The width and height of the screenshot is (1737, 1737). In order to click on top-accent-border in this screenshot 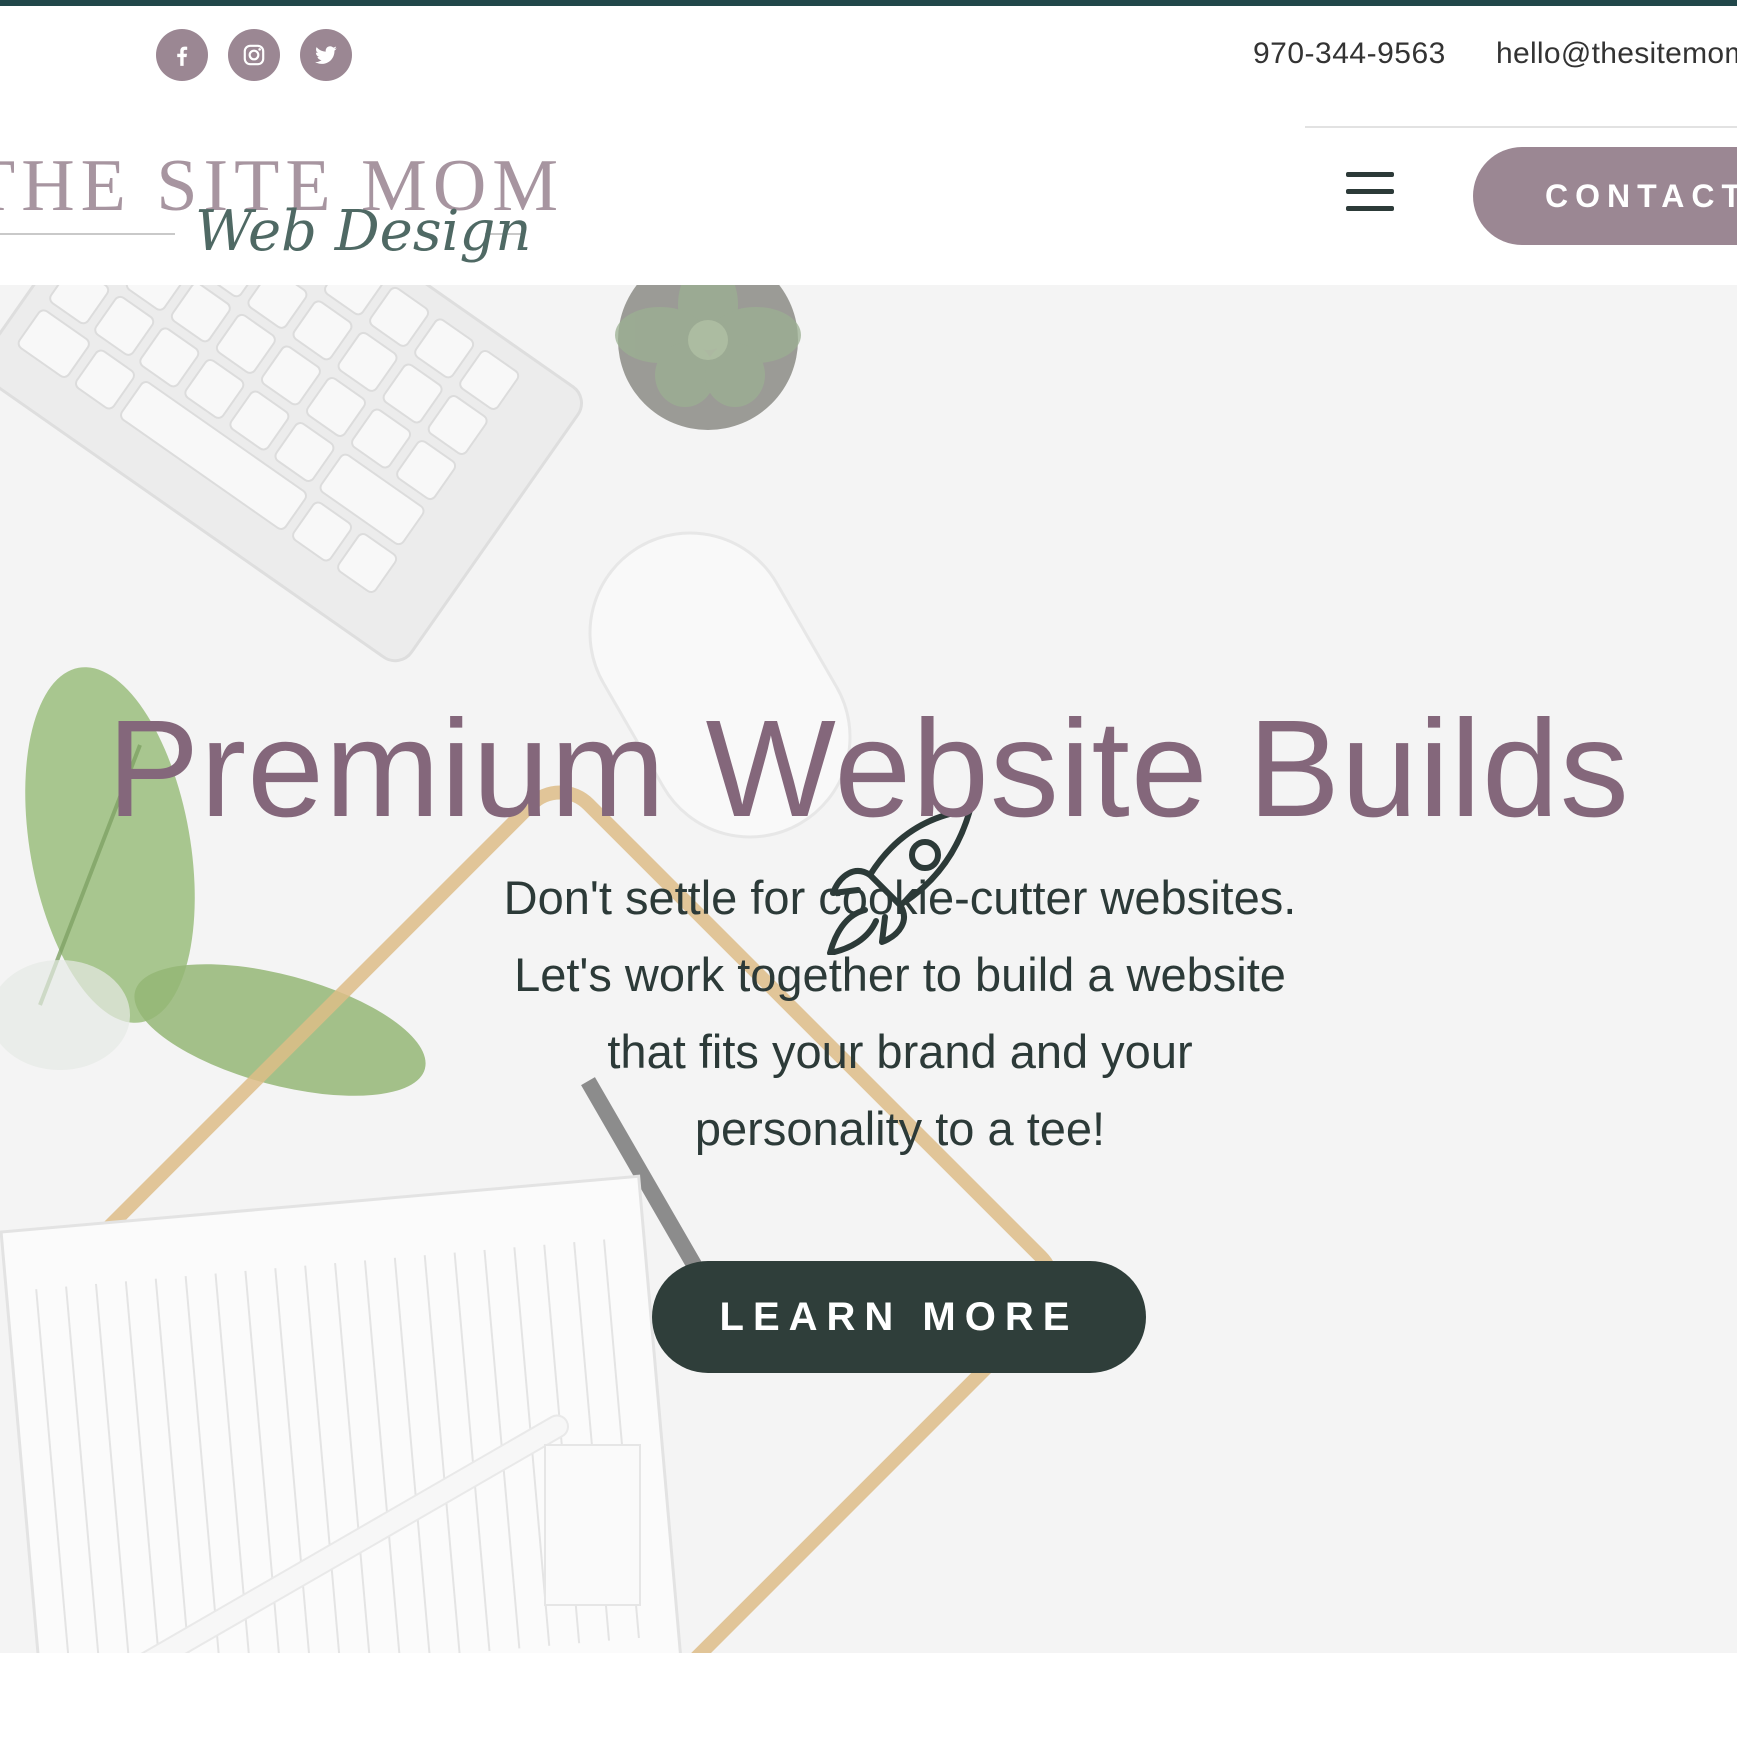, I will do `click(868, 3)`.